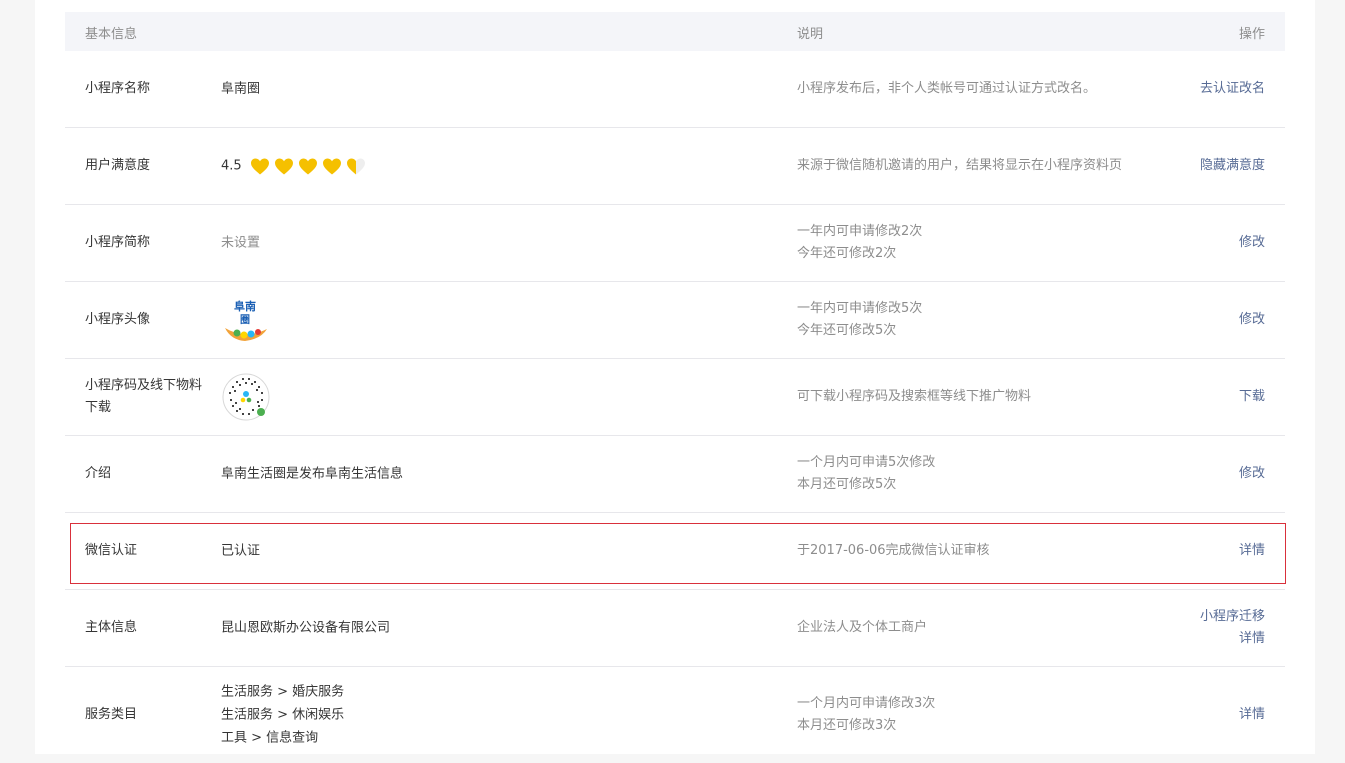 This screenshot has height=763, width=1345. I want to click on table-row-wechat-cert: 微信认证 已认证 于2017-06-06完成微信认证审核 详情, so click(675, 551).